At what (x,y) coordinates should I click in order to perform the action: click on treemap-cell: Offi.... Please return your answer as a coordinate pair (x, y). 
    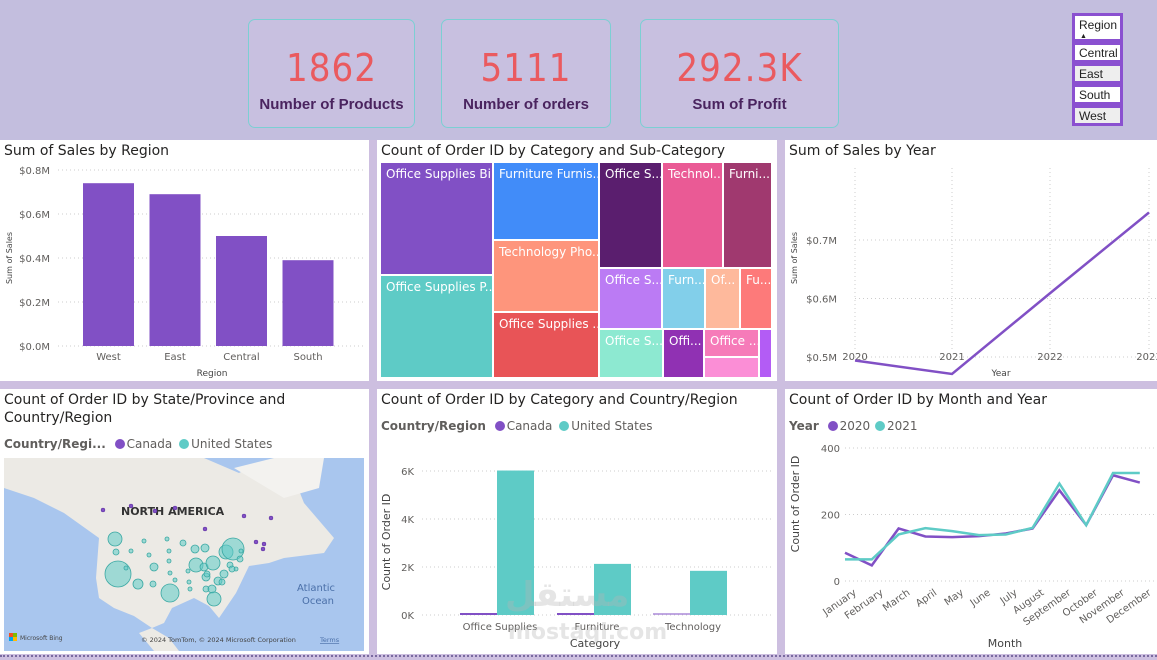
    Looking at the image, I should click on (683, 353).